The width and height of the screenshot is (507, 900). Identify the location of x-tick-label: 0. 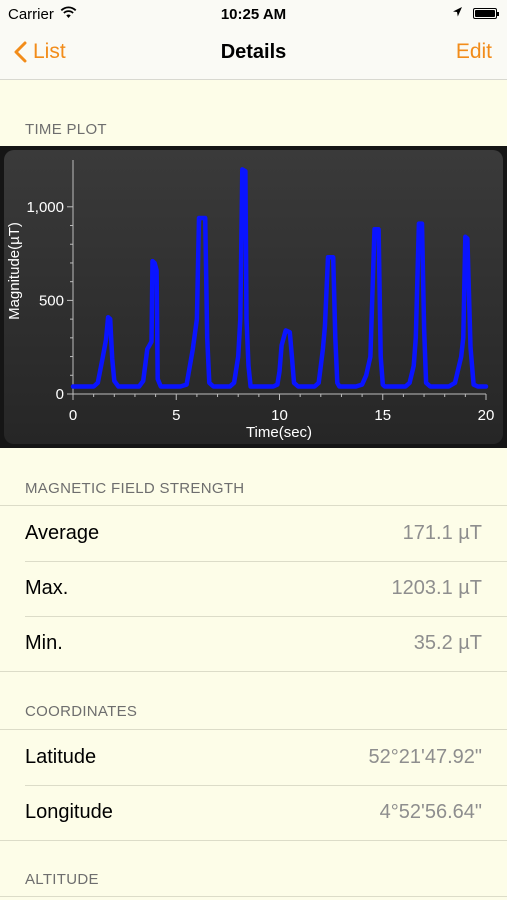
(73, 415).